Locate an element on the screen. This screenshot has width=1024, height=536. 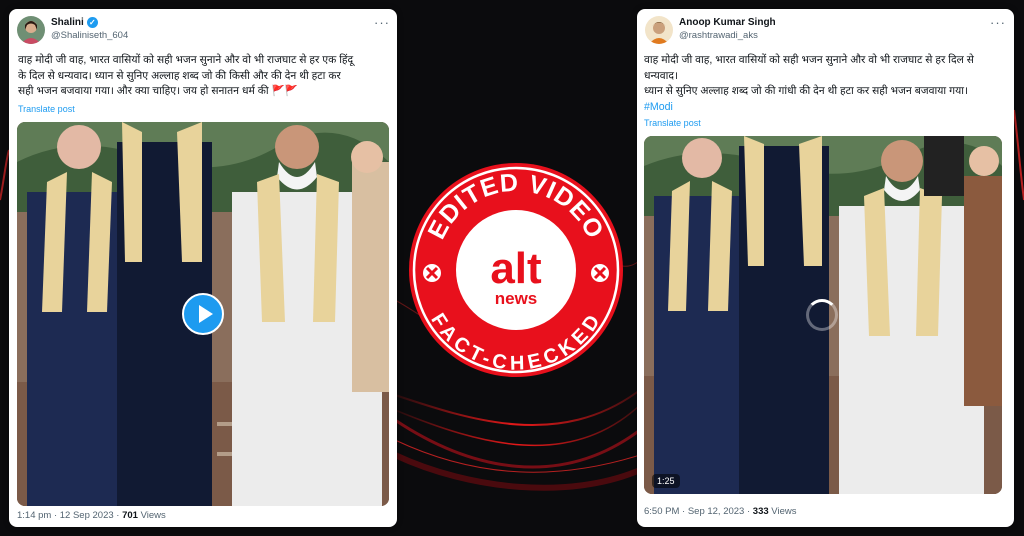
author-name: Shalini ✓ is located at coordinates (74, 22).